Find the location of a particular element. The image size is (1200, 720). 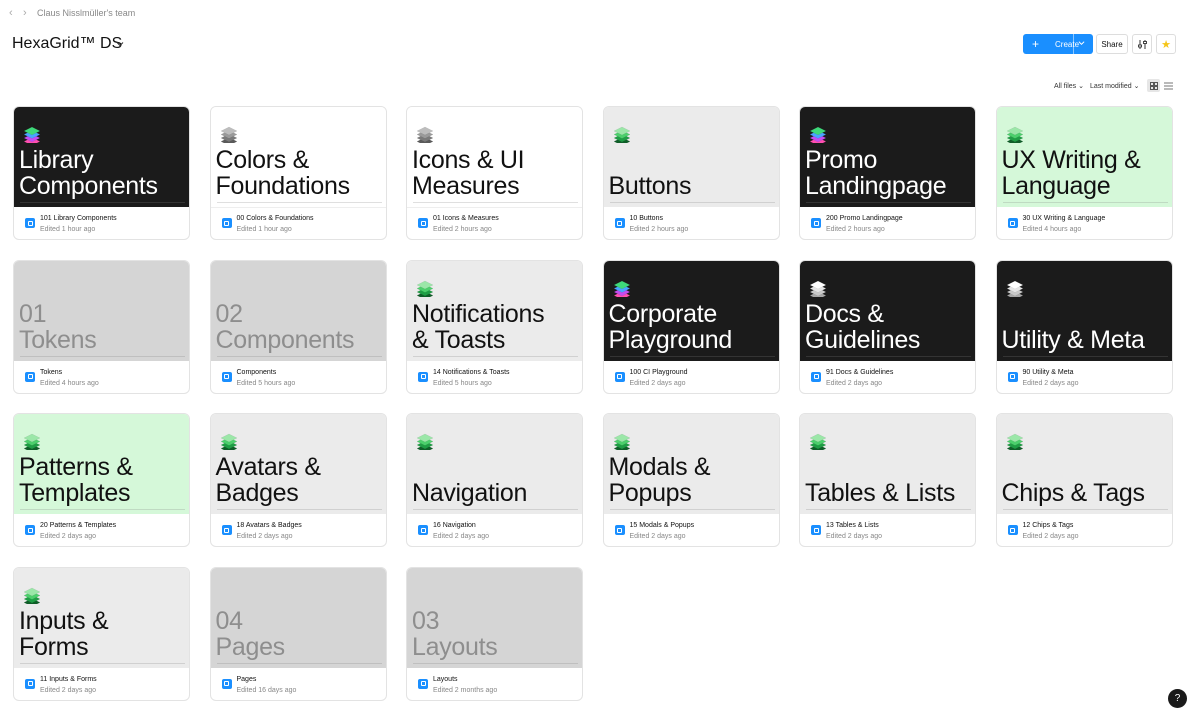

file-thumbnail: 01 Tokens is located at coordinates (101, 310).